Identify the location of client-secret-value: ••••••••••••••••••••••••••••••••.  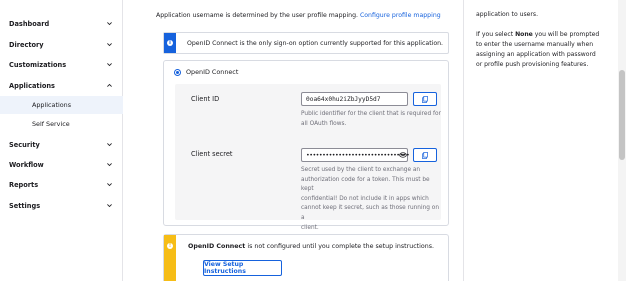
(358, 155).